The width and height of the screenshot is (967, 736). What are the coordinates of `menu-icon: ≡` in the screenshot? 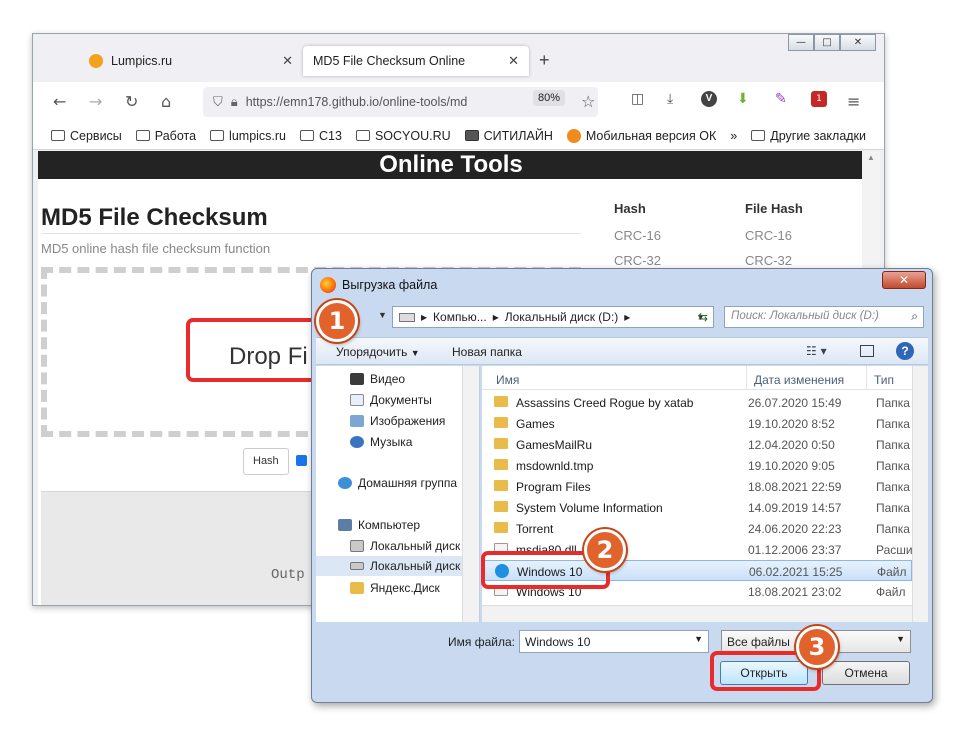 It's located at (853, 101).